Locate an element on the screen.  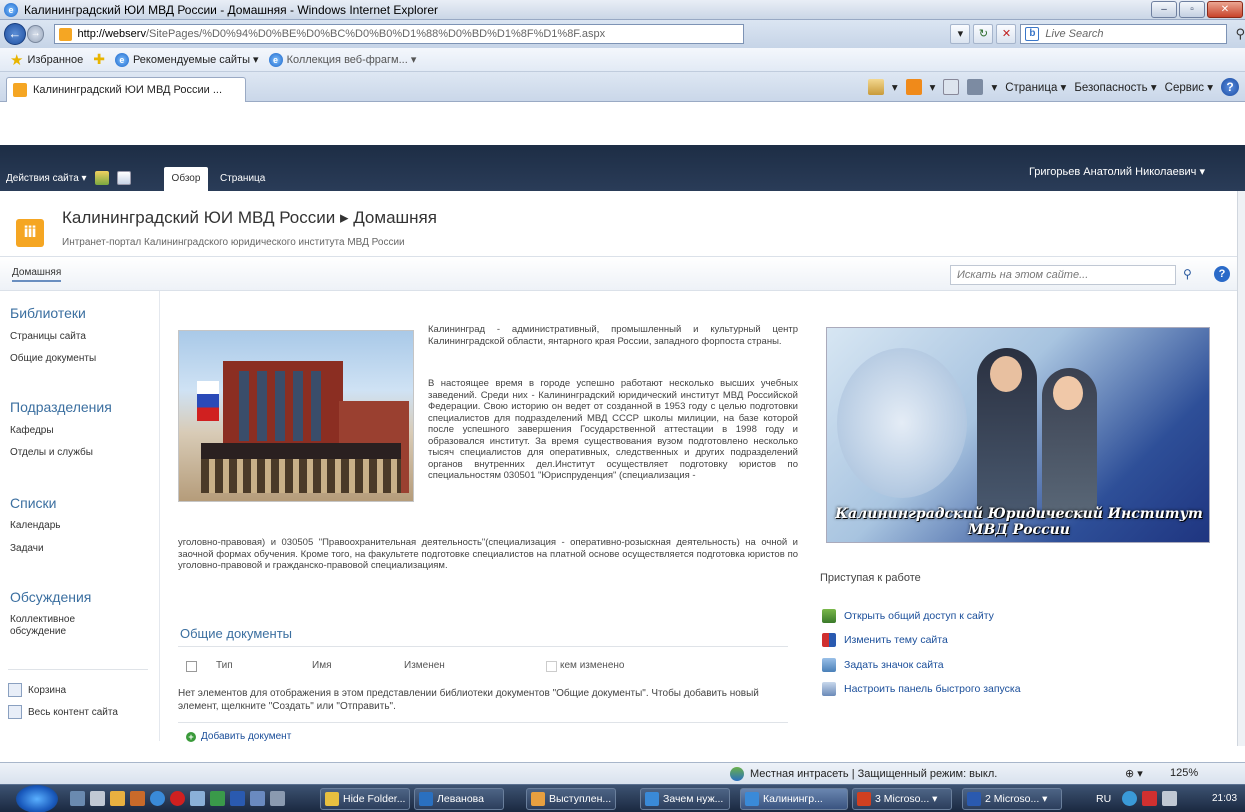
start-button is located at coordinates (37, 798).